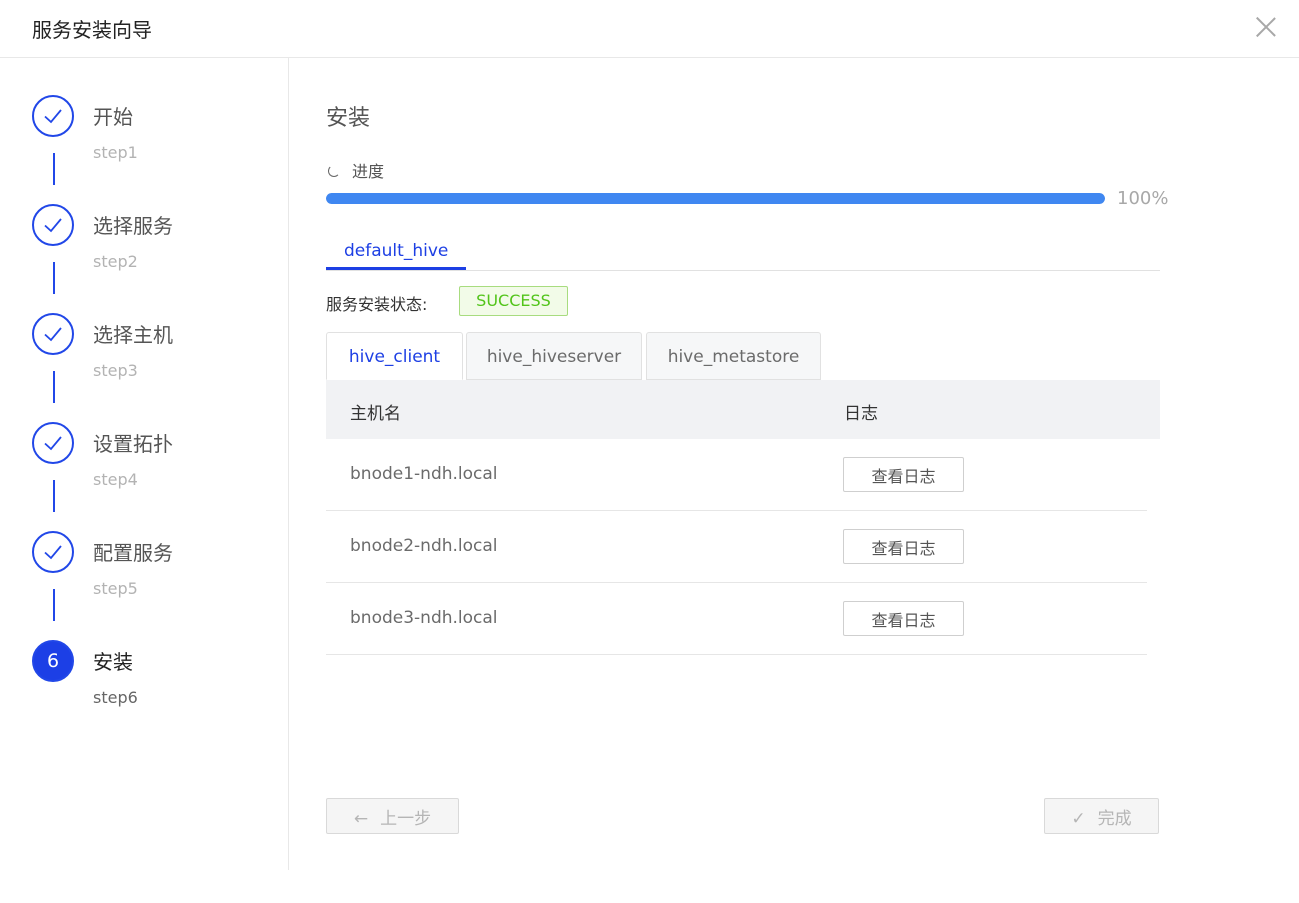 This screenshot has width=1299, height=903. I want to click on step-4-circle, so click(53, 443).